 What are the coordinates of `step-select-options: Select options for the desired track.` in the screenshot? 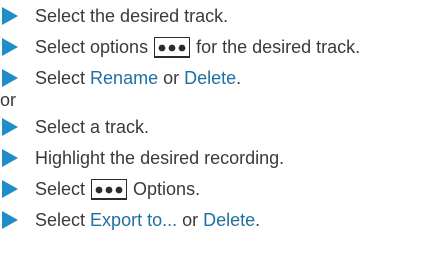 It's located at (180, 47).